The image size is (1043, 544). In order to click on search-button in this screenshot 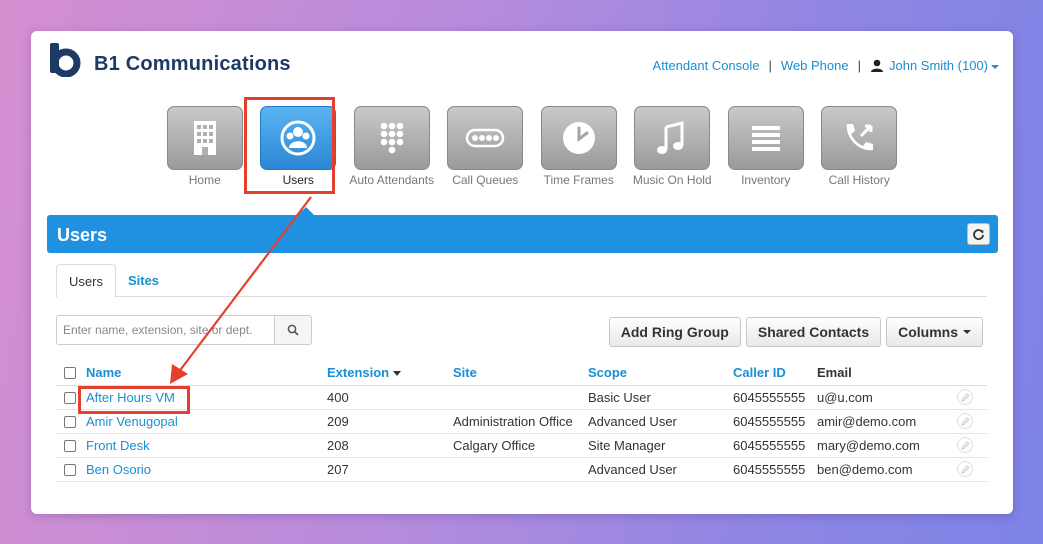, I will do `click(293, 330)`.